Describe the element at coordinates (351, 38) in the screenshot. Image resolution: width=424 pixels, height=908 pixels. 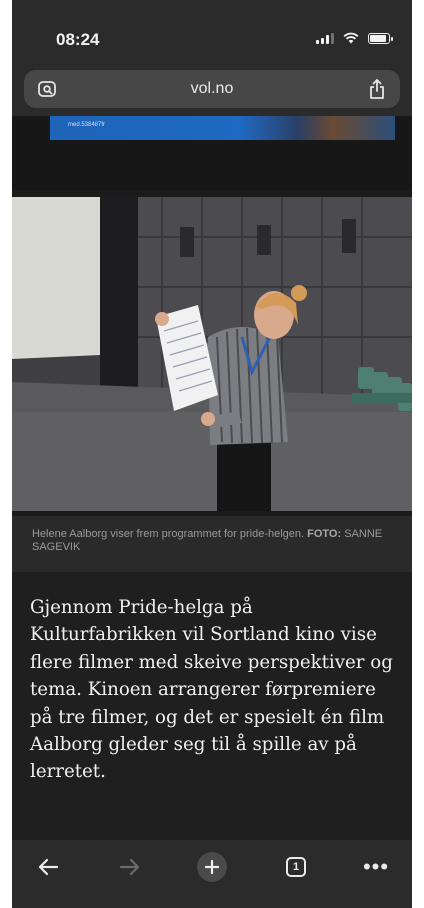
I see `wifi-icon` at that location.